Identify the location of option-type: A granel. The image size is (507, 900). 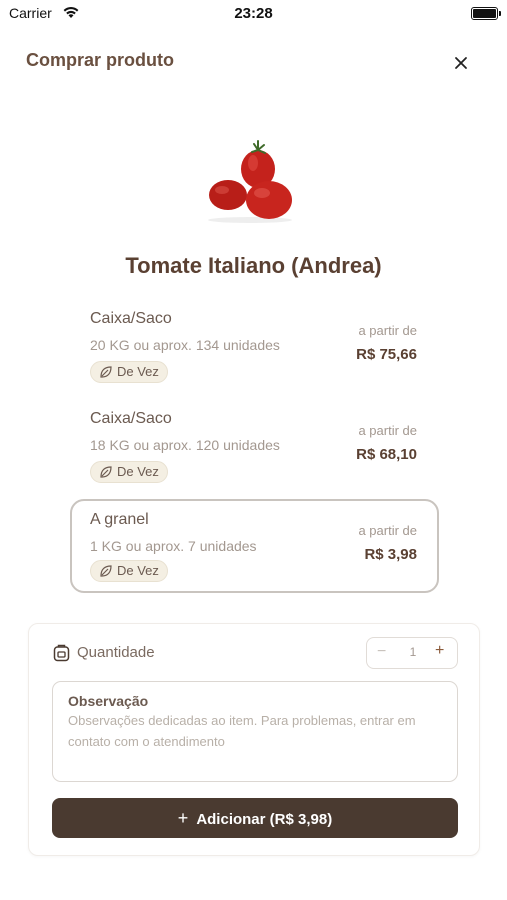
(119, 519).